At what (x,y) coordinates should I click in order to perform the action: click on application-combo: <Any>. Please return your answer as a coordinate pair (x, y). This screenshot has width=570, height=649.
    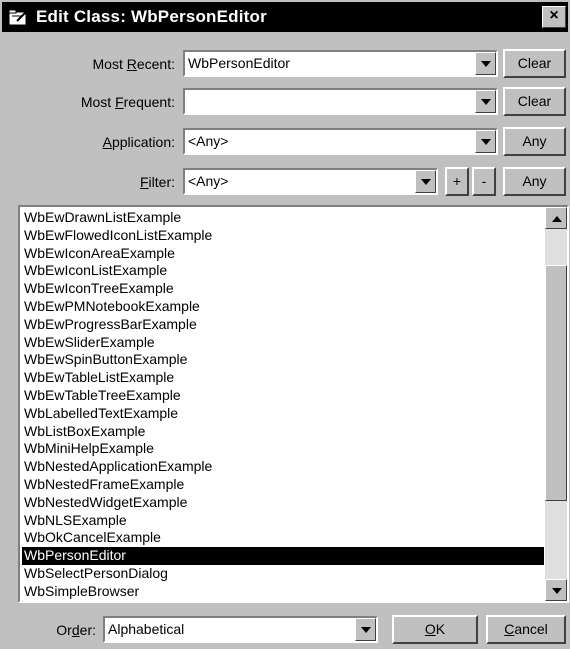
    Looking at the image, I should click on (340, 141).